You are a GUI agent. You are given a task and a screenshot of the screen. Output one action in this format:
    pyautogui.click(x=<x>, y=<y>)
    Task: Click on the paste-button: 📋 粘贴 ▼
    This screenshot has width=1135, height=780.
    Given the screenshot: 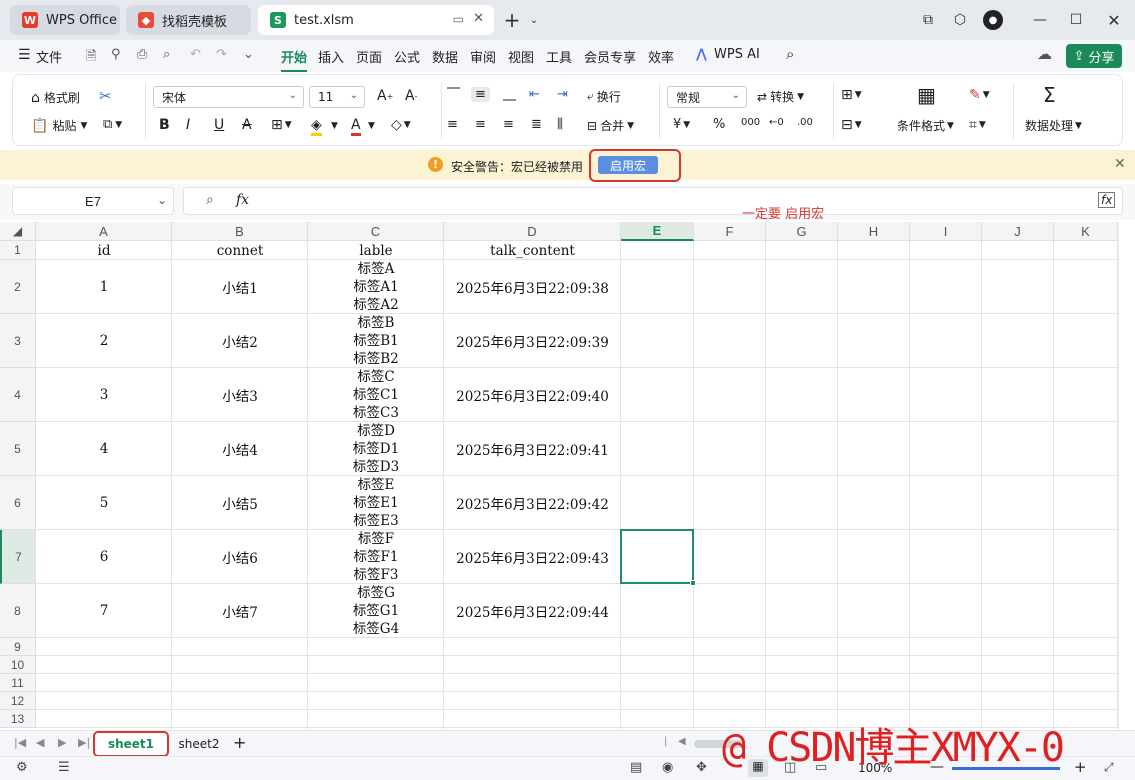 What is the action you would take?
    pyautogui.click(x=59, y=125)
    